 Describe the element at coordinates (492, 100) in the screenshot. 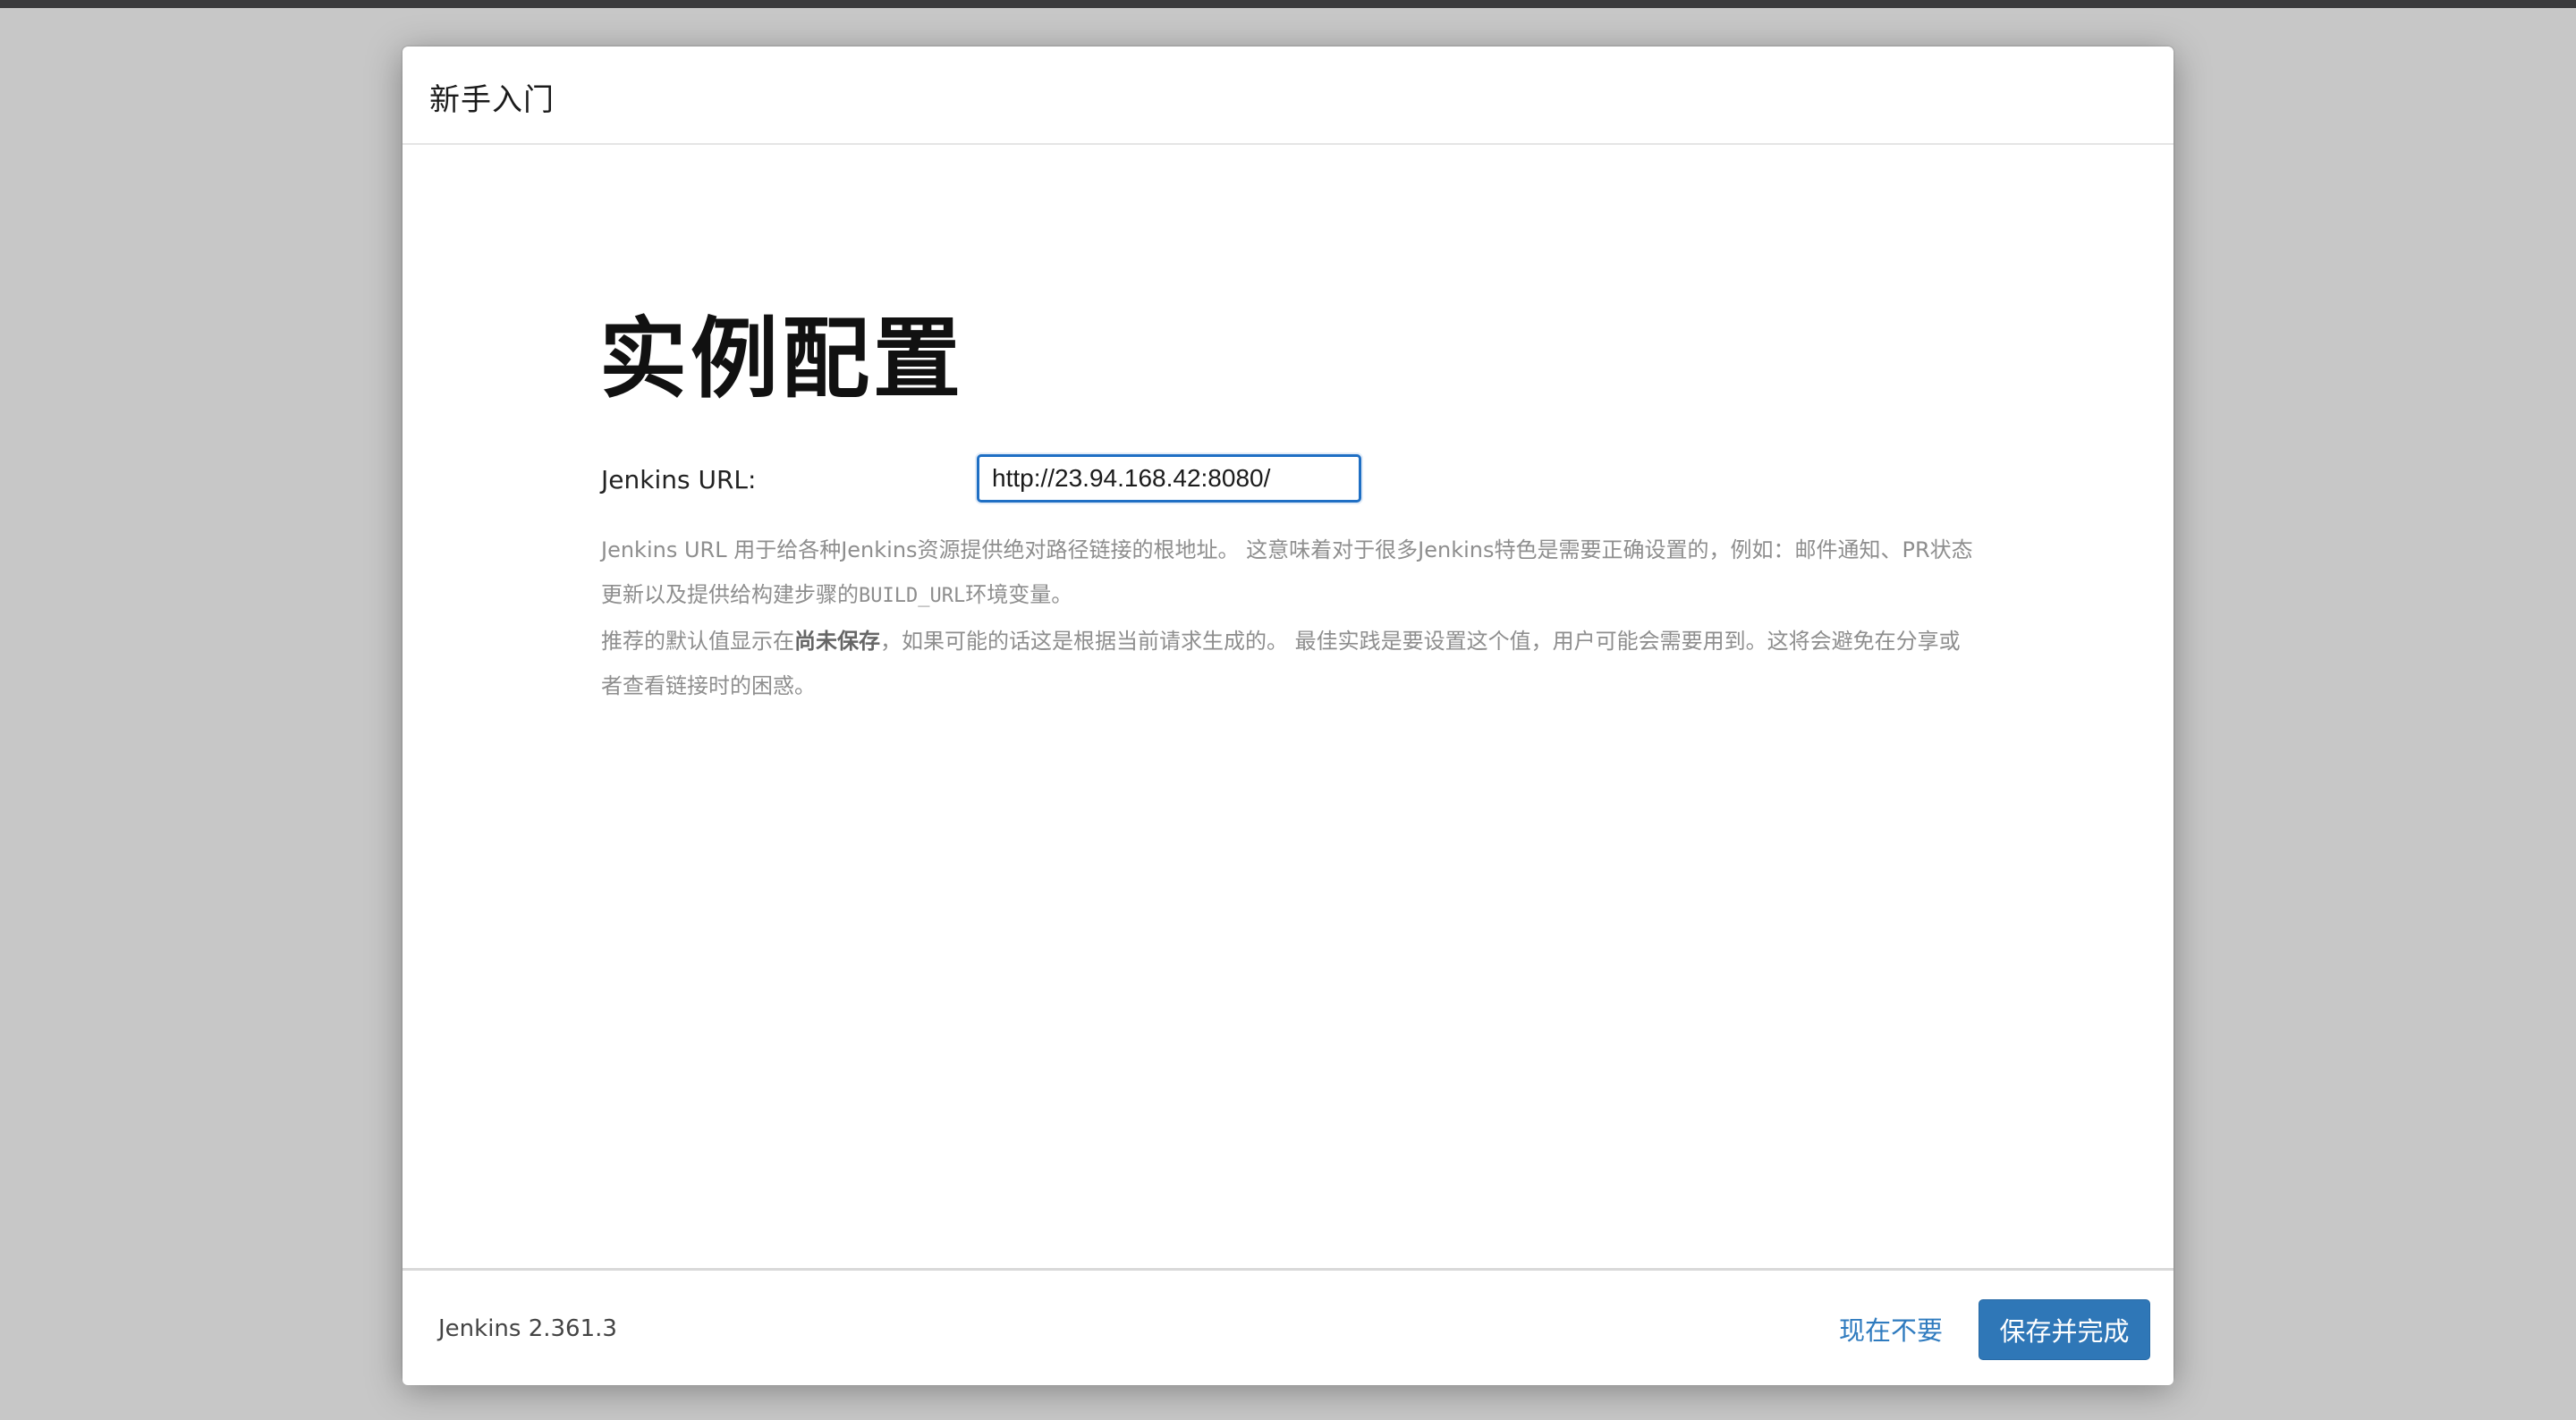

I see `dialog-title: 新手入门` at that location.